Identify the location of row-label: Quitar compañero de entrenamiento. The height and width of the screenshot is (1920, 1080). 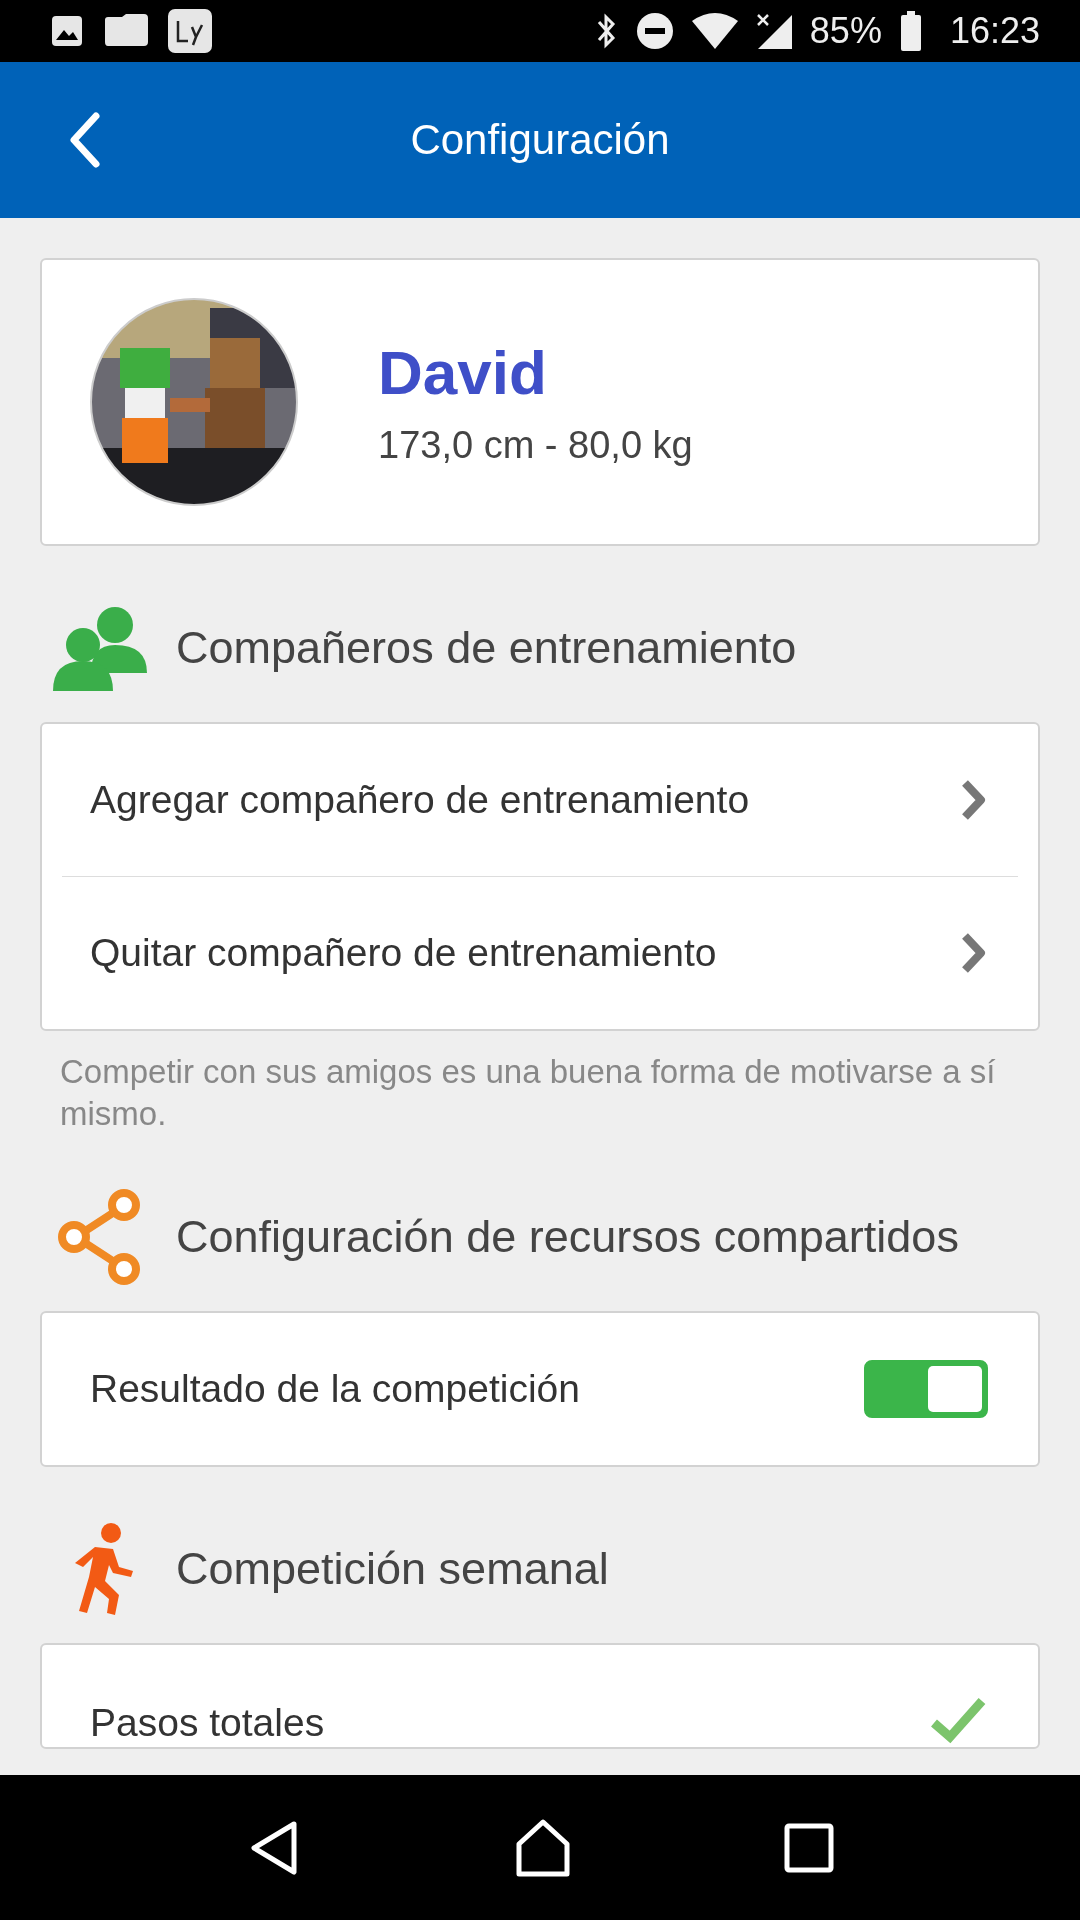
(403, 953).